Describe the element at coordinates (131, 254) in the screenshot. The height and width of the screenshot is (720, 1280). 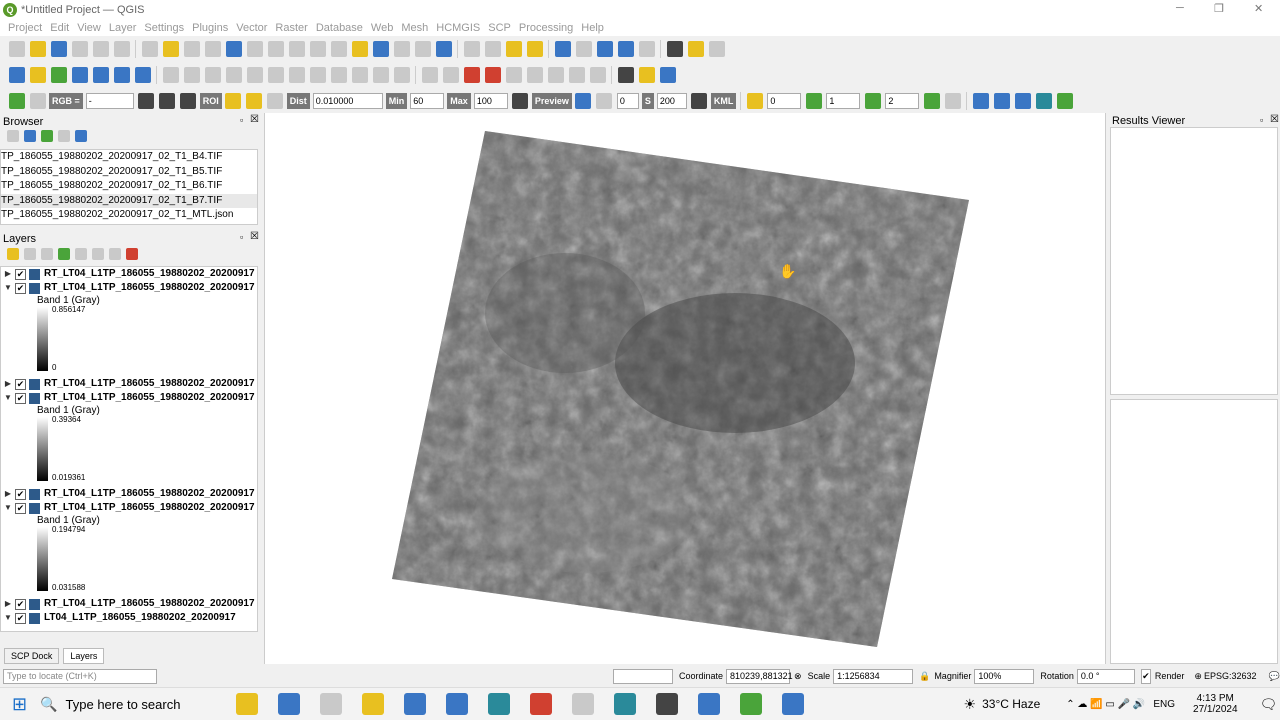
I see `remove-layer-icon` at that location.